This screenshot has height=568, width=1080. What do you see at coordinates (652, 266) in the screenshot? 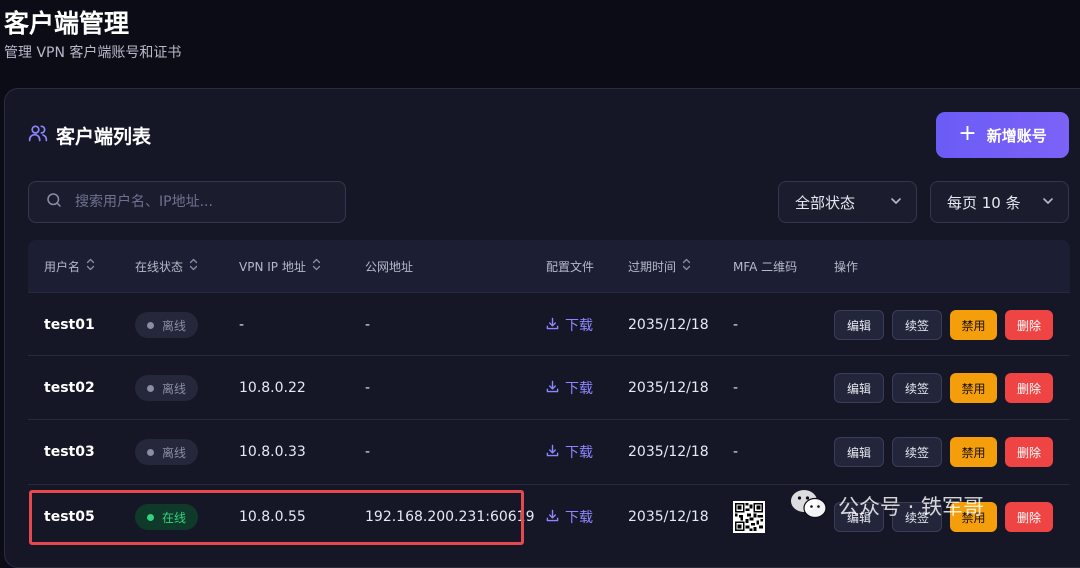
I see `column-label: 过期时间` at bounding box center [652, 266].